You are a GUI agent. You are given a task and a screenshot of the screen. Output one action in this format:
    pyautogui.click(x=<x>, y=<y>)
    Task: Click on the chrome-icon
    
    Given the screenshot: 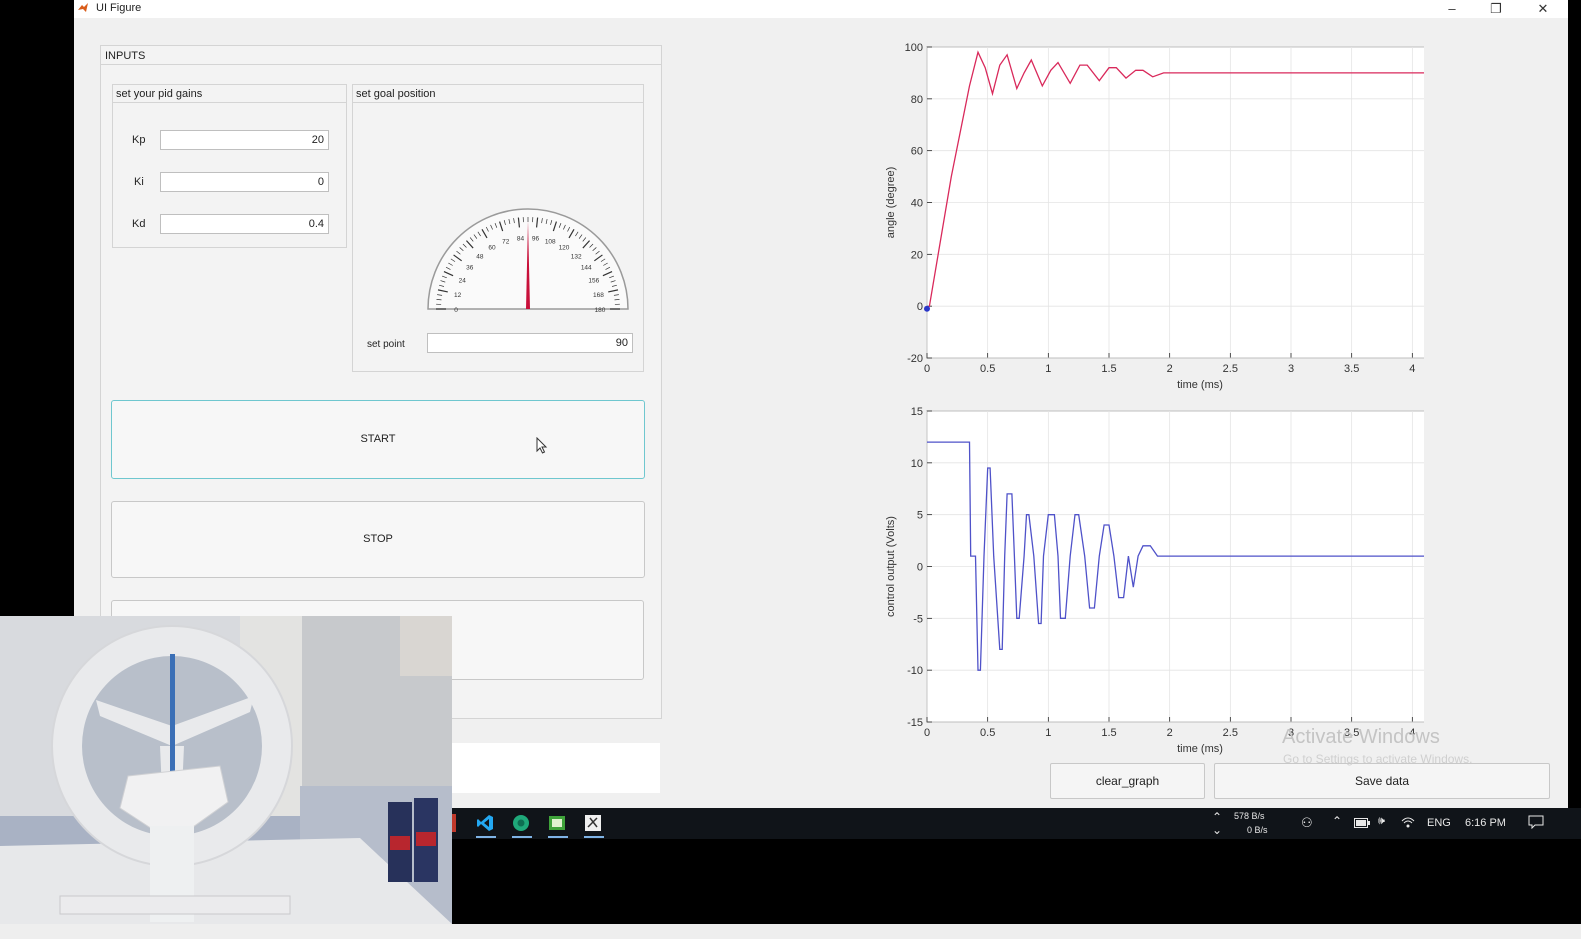 What is the action you would take?
    pyautogui.click(x=521, y=823)
    